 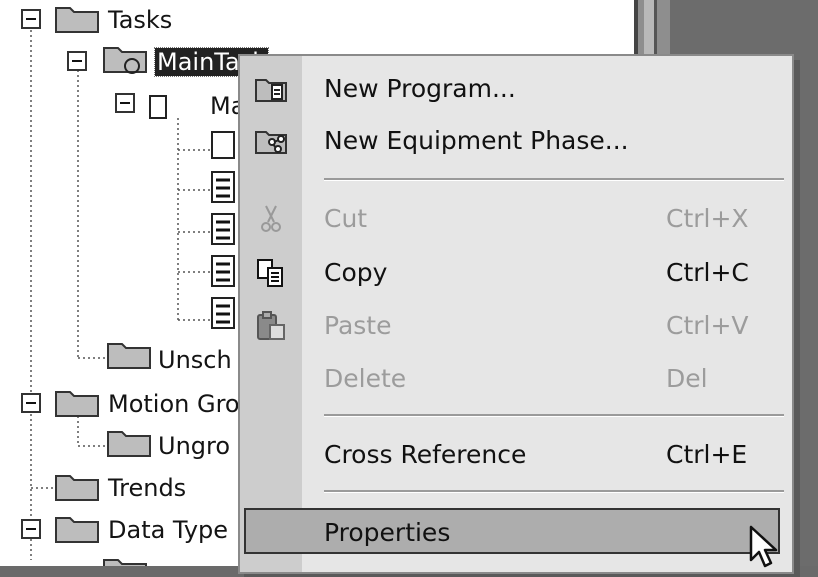 What do you see at coordinates (271, 218) in the screenshot?
I see `cut-icon` at bounding box center [271, 218].